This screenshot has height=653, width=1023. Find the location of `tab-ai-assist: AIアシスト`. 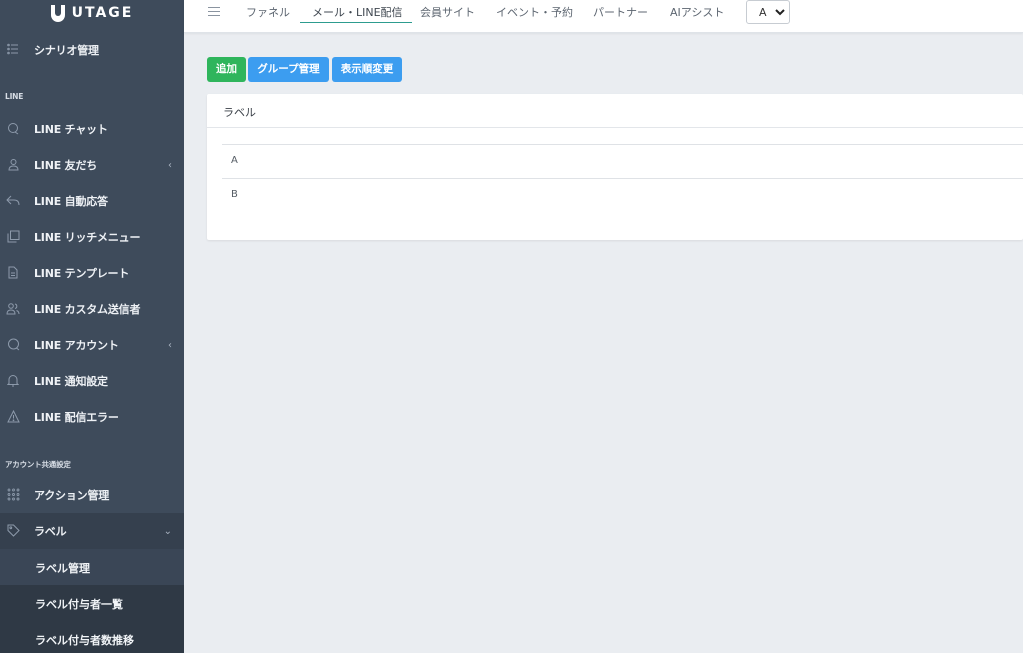

tab-ai-assist: AIアシスト is located at coordinates (697, 13).